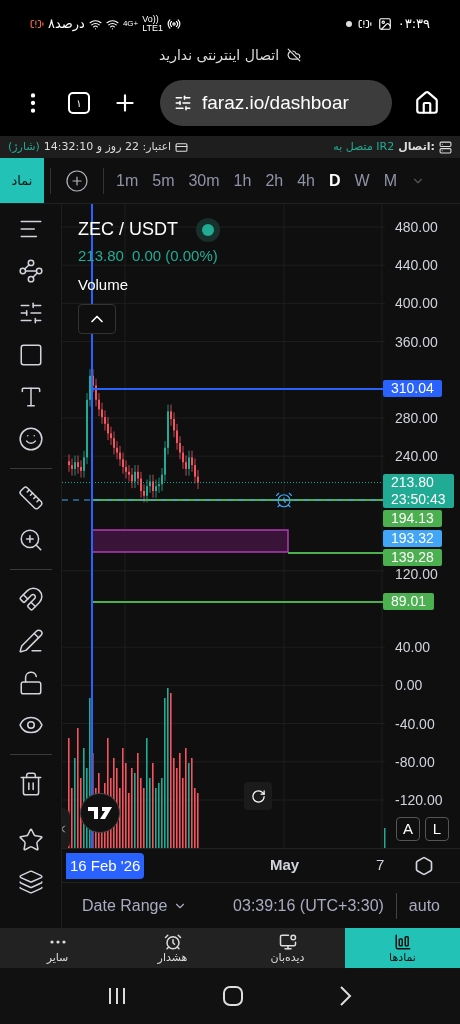 The image size is (460, 1024). I want to click on price-axis-label: -40.00, so click(415, 723).